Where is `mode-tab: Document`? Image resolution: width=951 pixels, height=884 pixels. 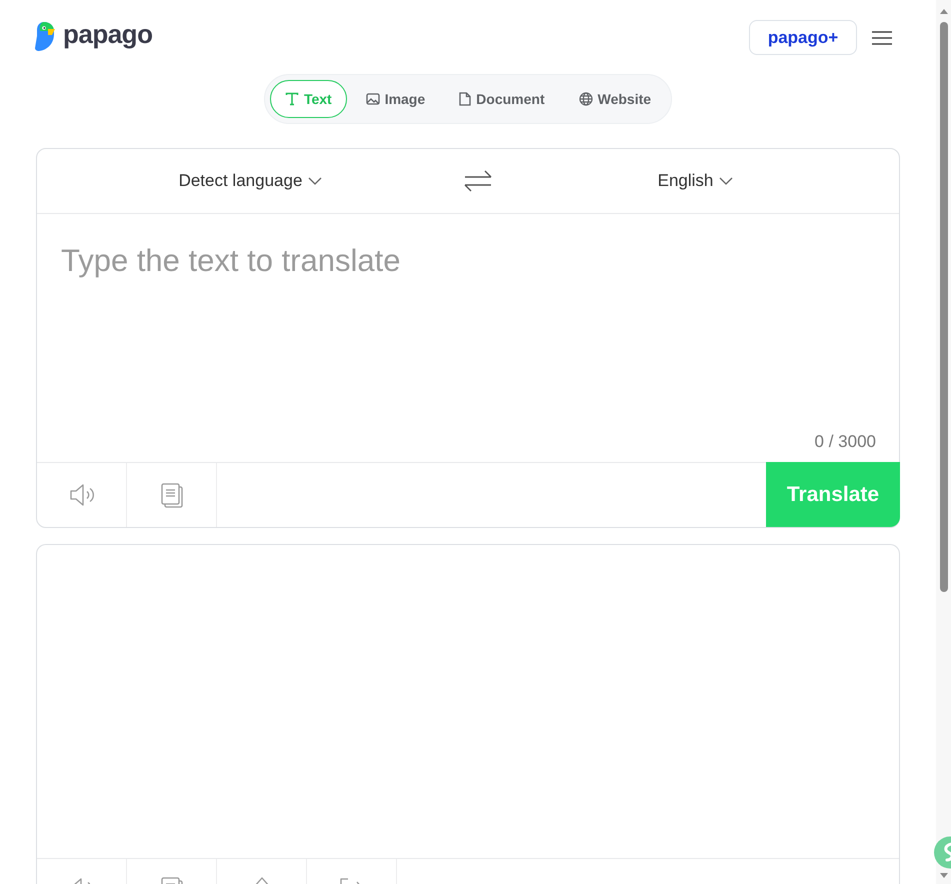
mode-tab: Document is located at coordinates (502, 99).